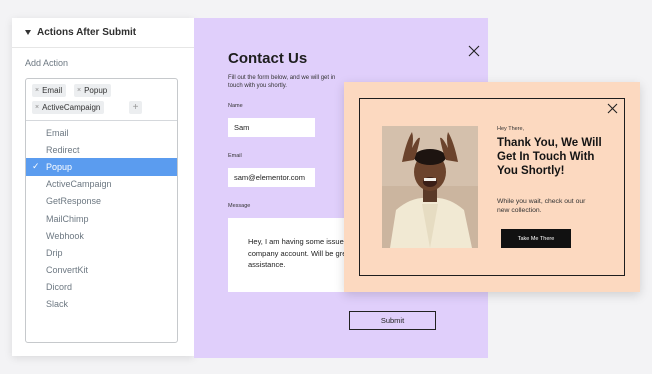  I want to click on form-title: Contact Us, so click(268, 58).